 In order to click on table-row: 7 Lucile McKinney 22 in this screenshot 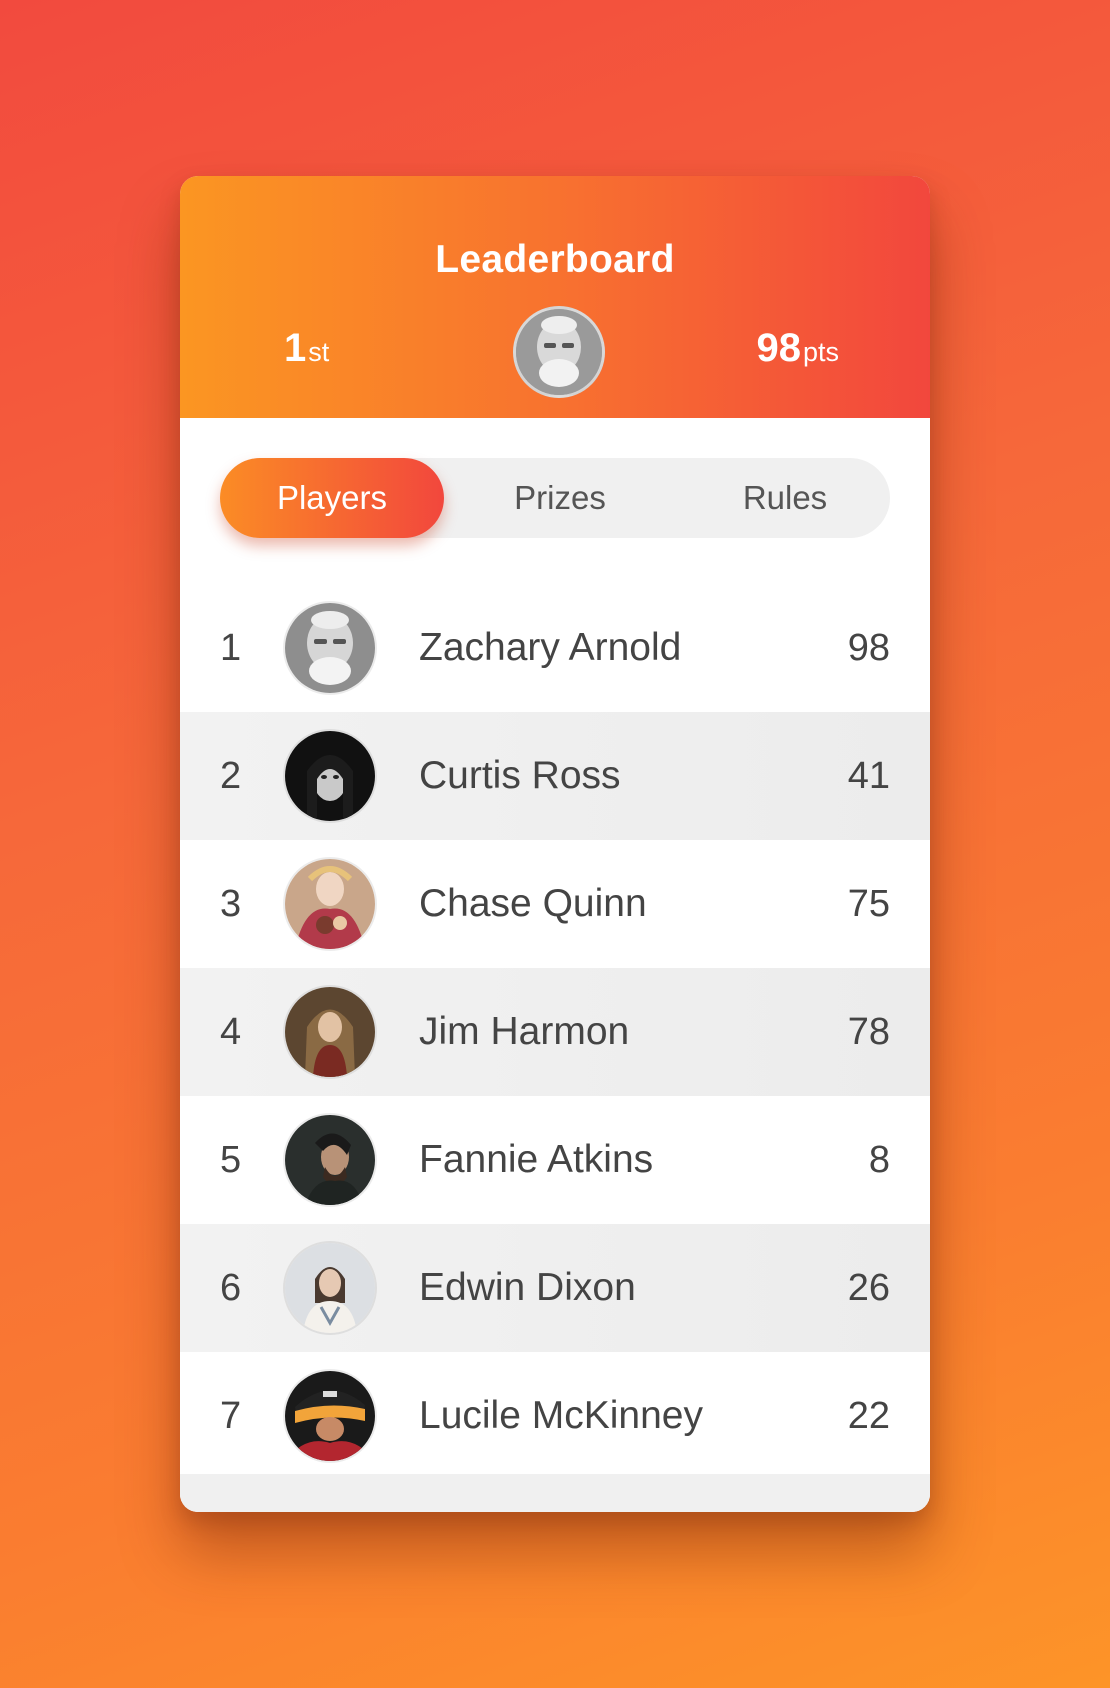, I will do `click(555, 1416)`.